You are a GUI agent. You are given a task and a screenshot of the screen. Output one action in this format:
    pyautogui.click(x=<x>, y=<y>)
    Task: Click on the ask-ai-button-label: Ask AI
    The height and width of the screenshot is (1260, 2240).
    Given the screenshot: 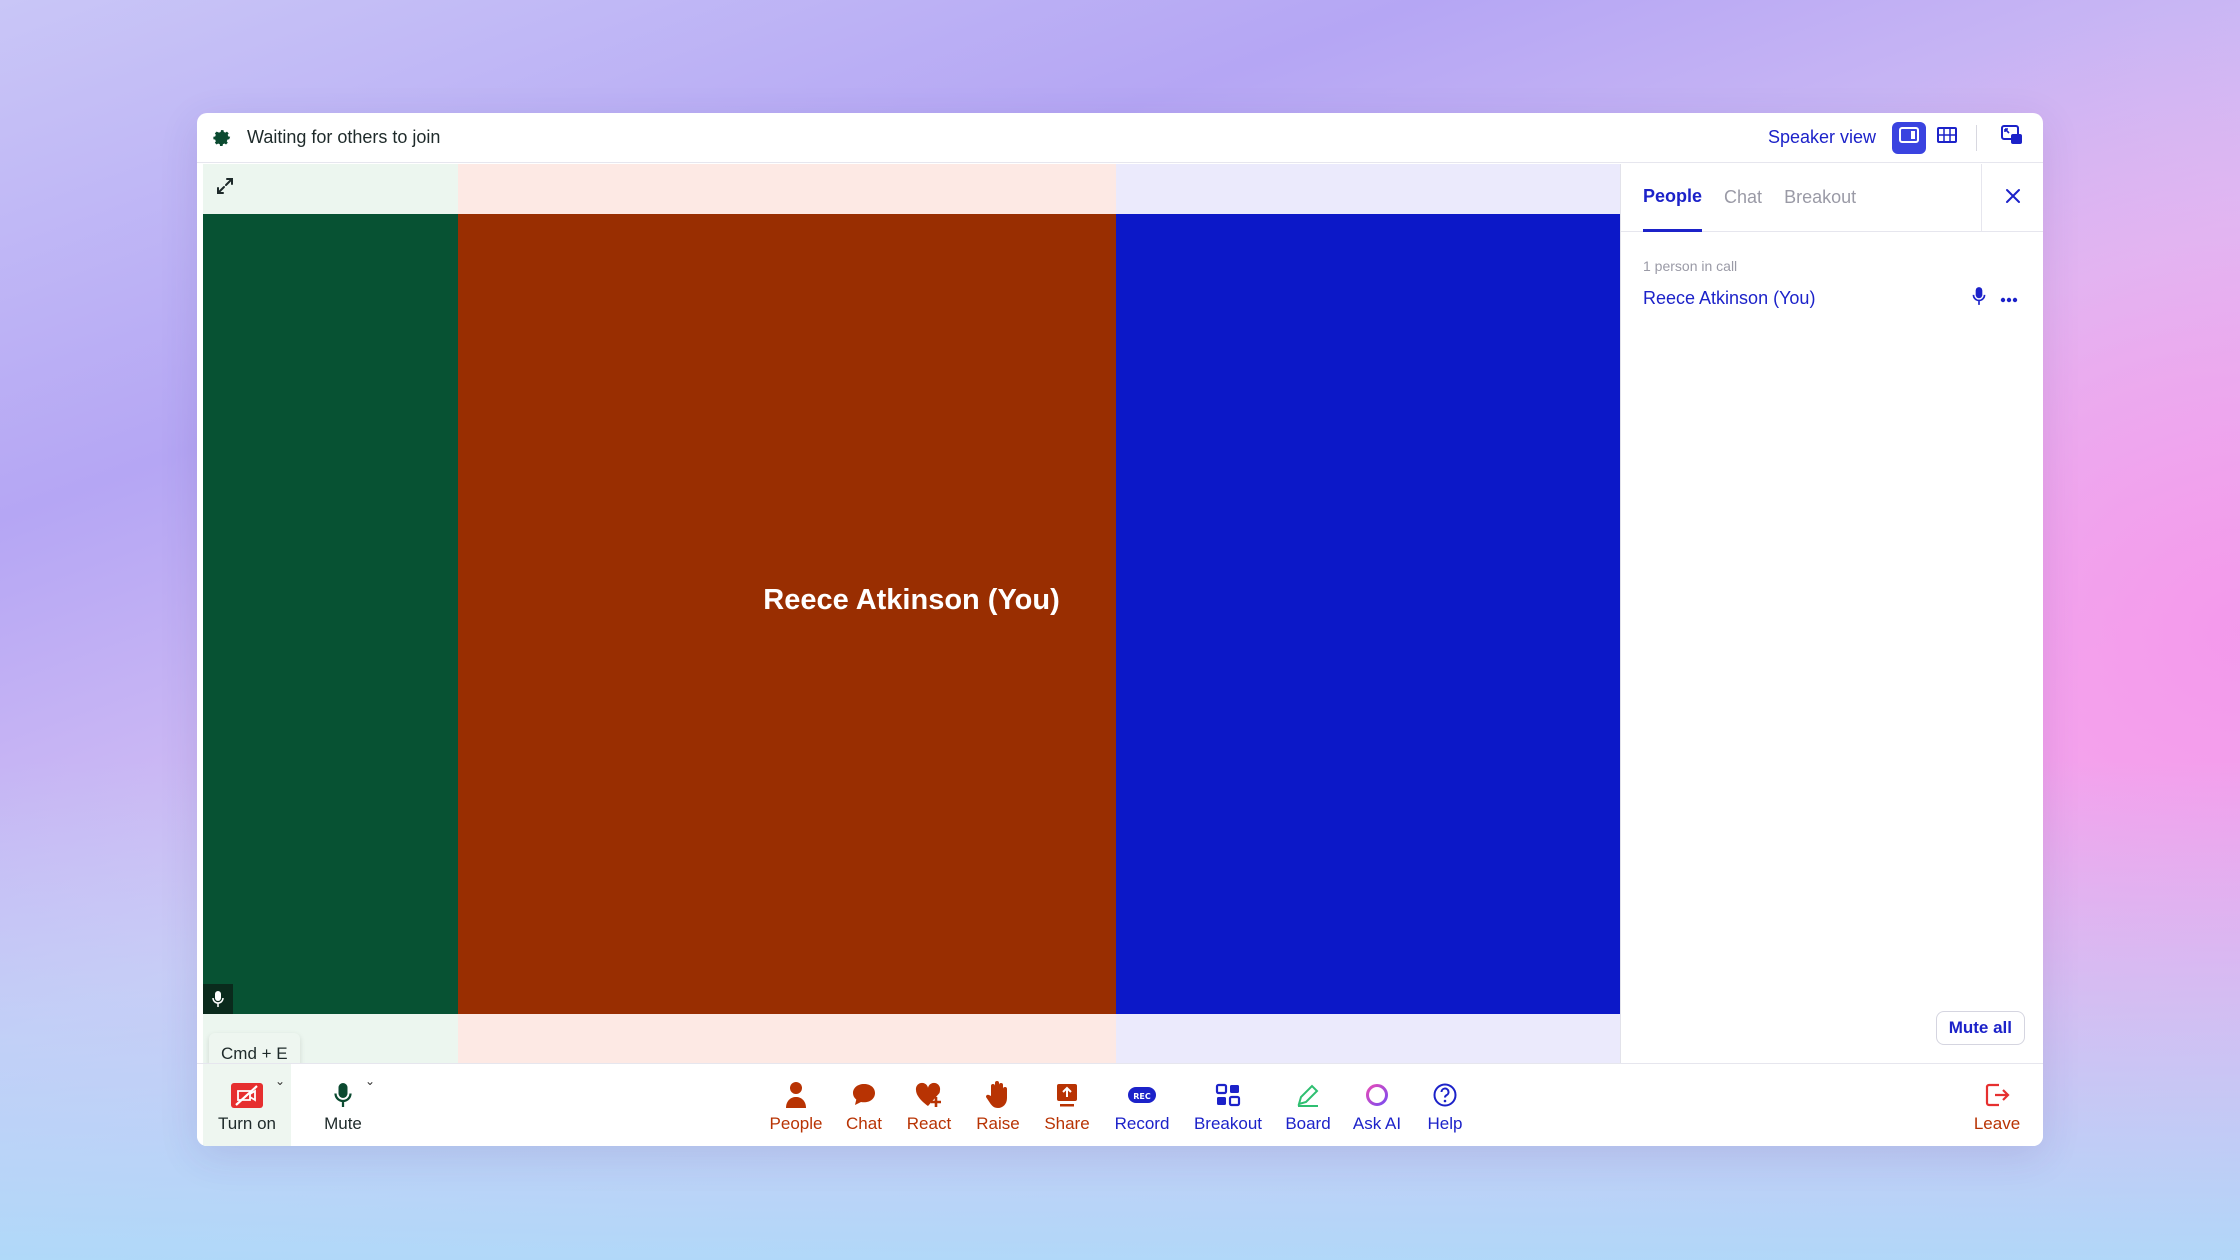 What is the action you would take?
    pyautogui.click(x=1377, y=1123)
    